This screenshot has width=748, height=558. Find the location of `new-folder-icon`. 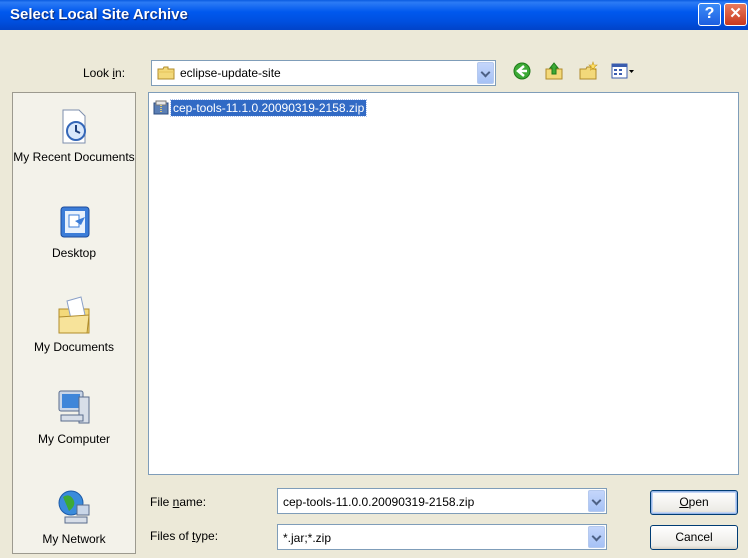

new-folder-icon is located at coordinates (588, 71).